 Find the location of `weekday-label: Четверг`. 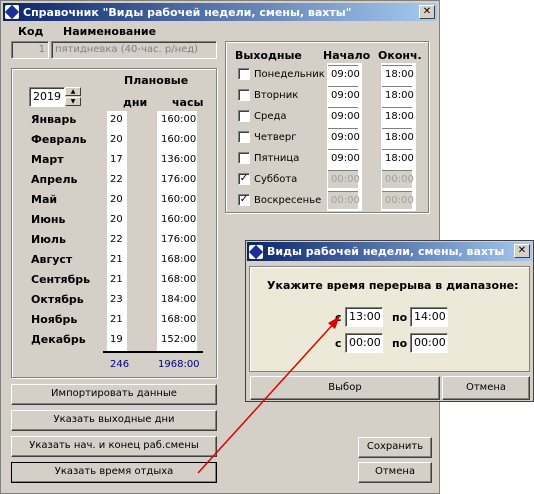

weekday-label: Четверг is located at coordinates (275, 137).